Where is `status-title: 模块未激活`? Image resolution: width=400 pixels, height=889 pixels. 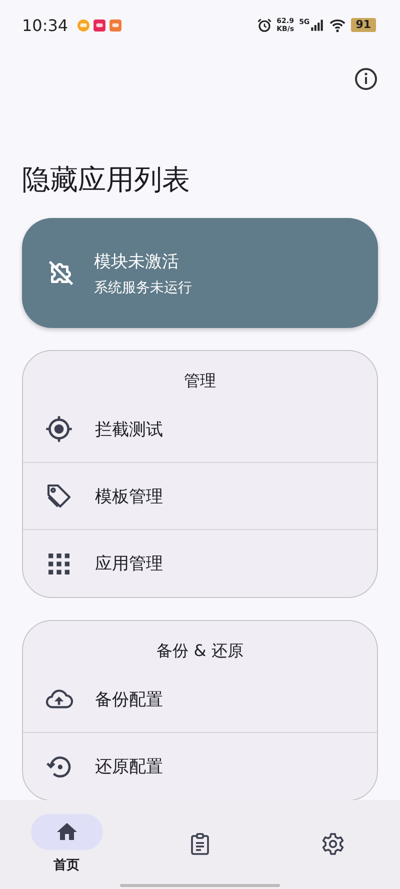
status-title: 模块未激活 is located at coordinates (137, 261).